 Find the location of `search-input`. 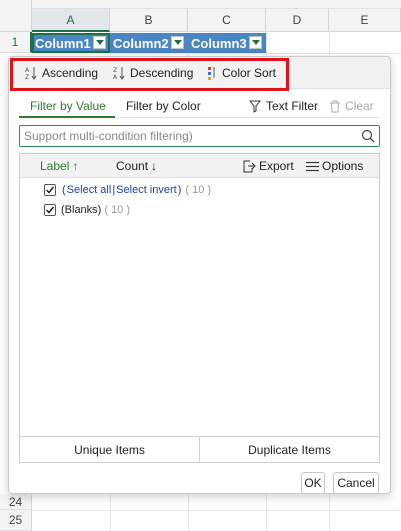

search-input is located at coordinates (199, 136).